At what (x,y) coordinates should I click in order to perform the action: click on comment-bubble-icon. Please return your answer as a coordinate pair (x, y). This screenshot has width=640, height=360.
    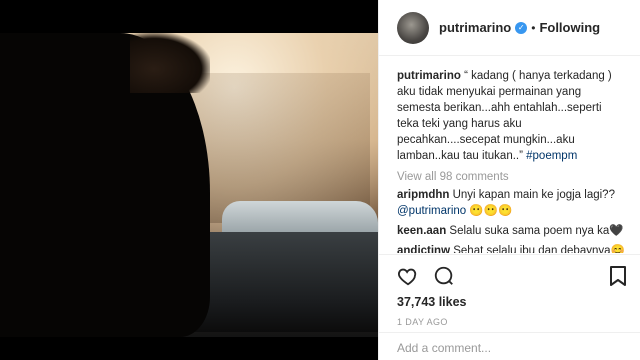
    Looking at the image, I should click on (444, 276).